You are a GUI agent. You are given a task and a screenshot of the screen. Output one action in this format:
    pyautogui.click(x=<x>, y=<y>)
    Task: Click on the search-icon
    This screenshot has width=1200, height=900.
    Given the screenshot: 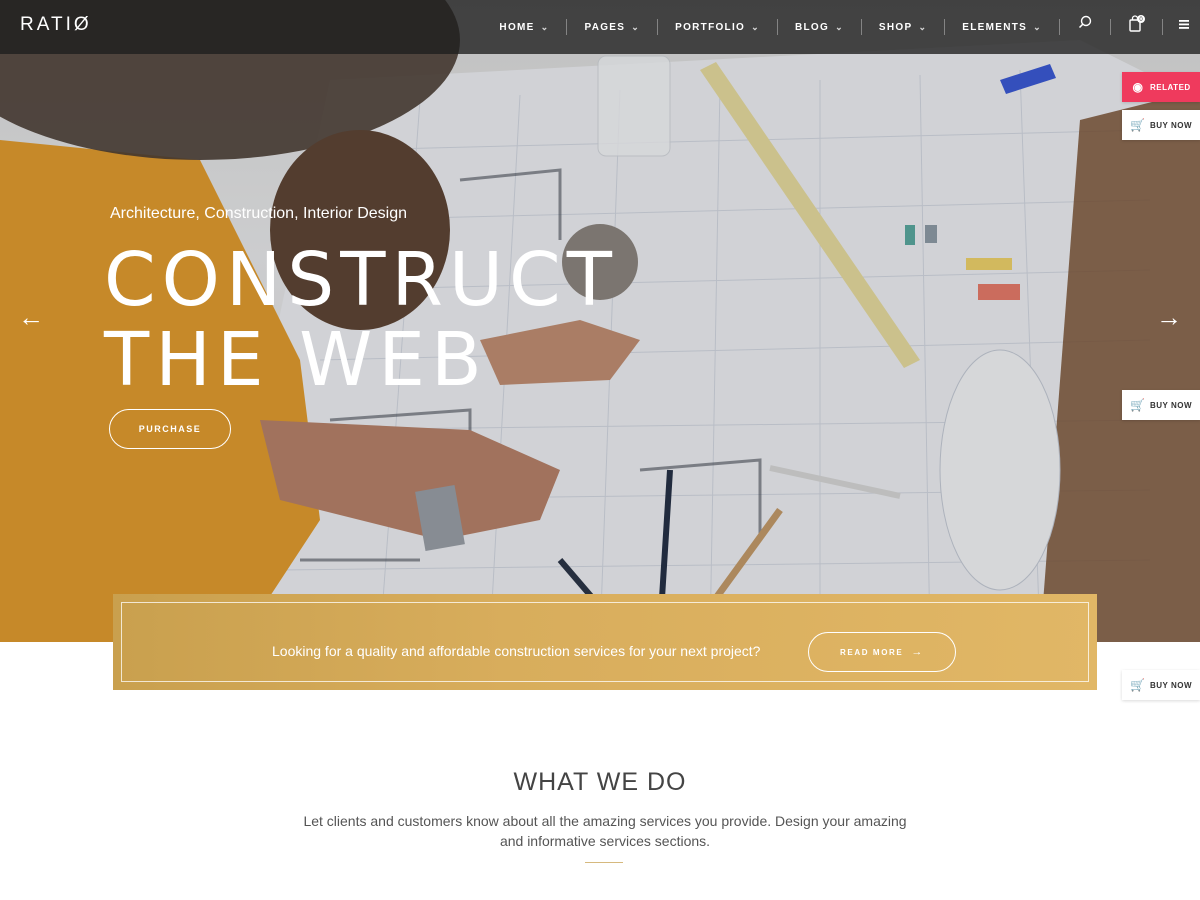 What is the action you would take?
    pyautogui.click(x=1085, y=24)
    